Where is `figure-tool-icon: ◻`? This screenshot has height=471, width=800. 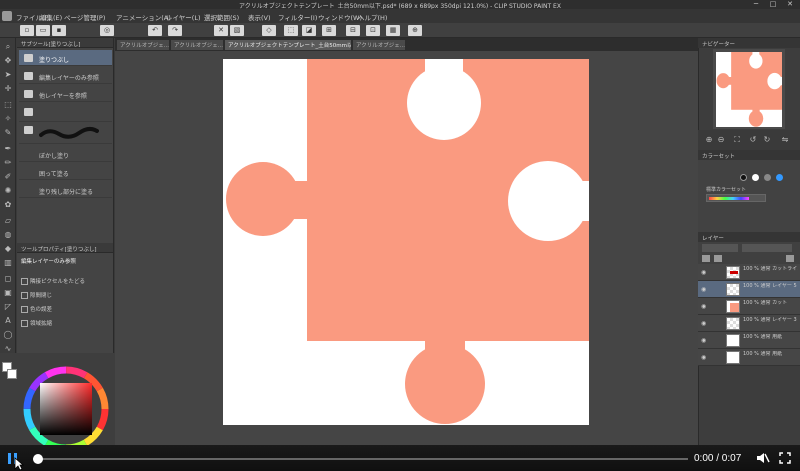
figure-tool-icon: ◻ is located at coordinates (8, 279).